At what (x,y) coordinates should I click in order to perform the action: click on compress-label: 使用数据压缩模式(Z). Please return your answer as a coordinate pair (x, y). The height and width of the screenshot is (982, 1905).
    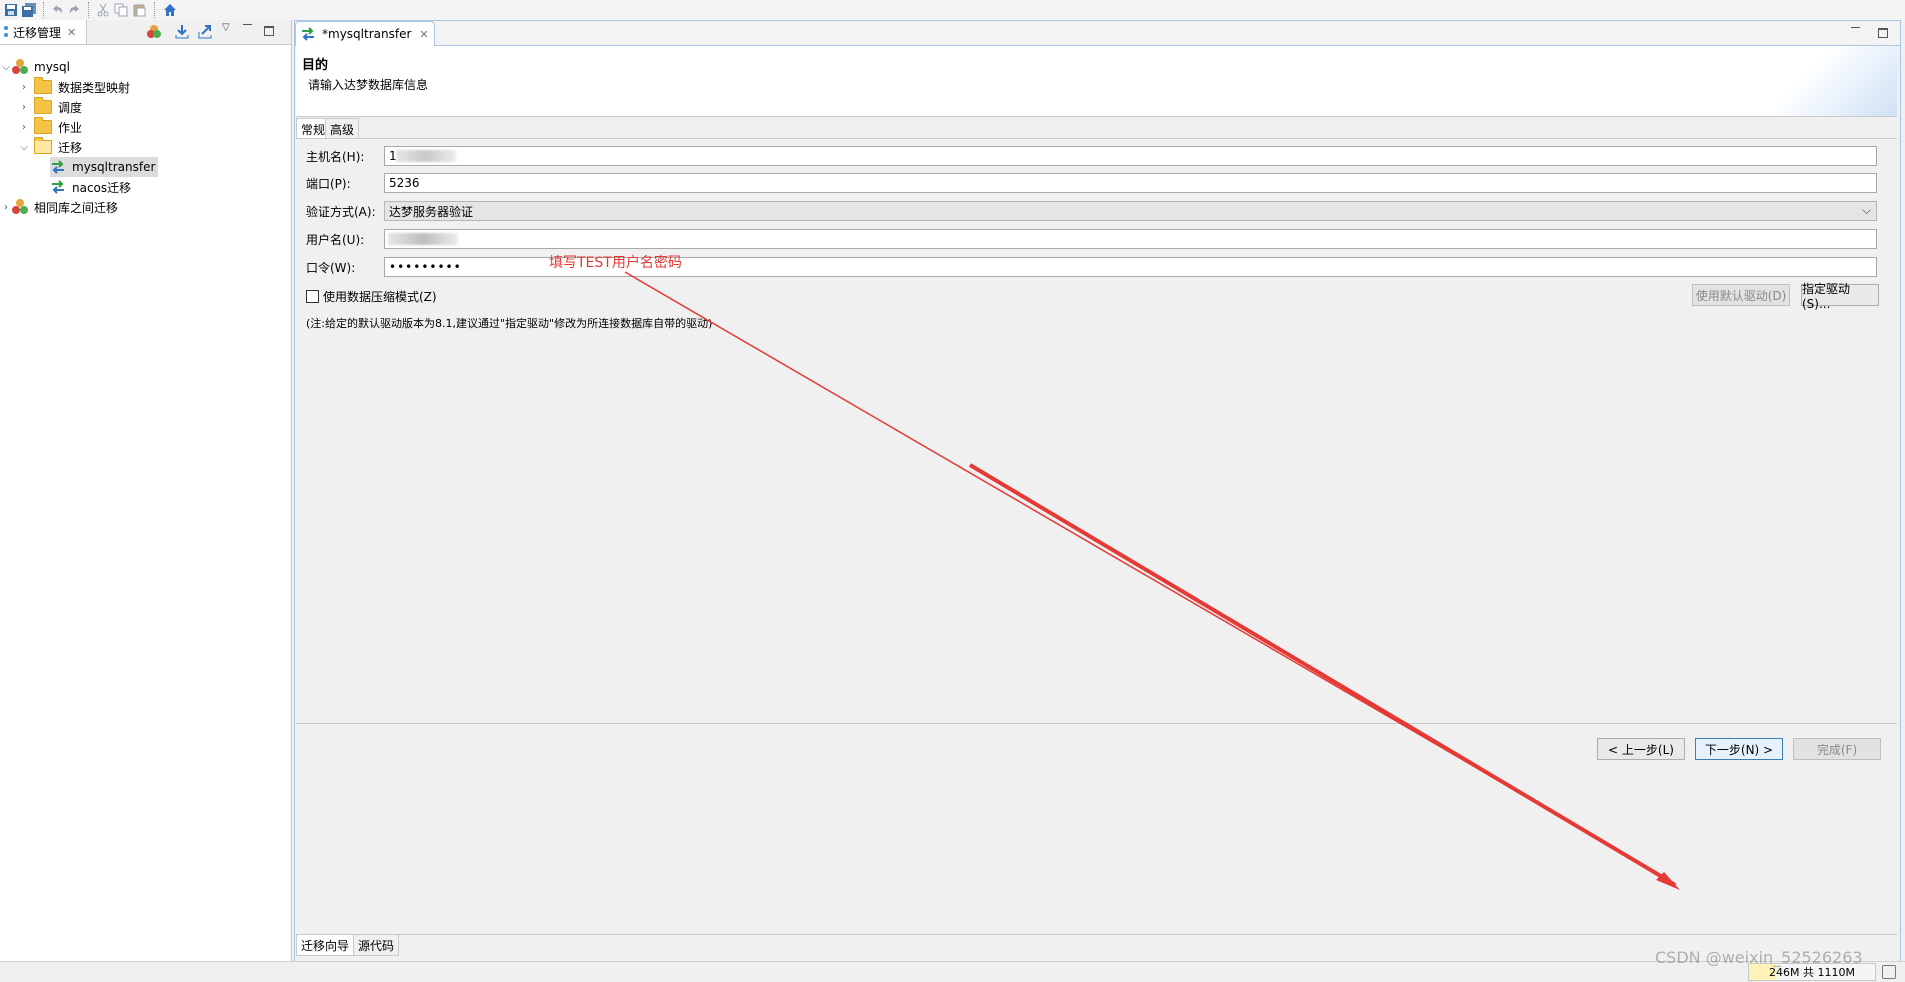
    Looking at the image, I should click on (380, 297).